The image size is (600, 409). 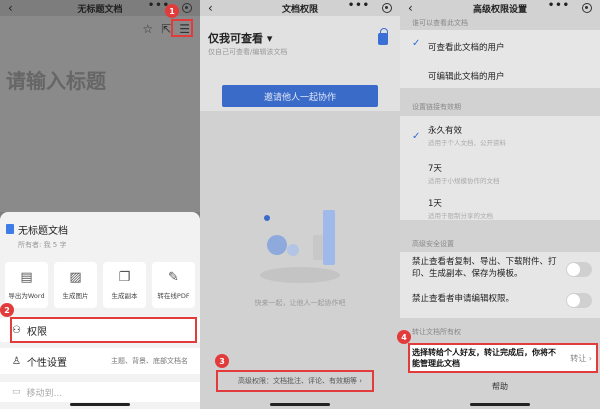 What do you see at coordinates (26, 296) in the screenshot?
I see `tile-label: 导出为Word` at bounding box center [26, 296].